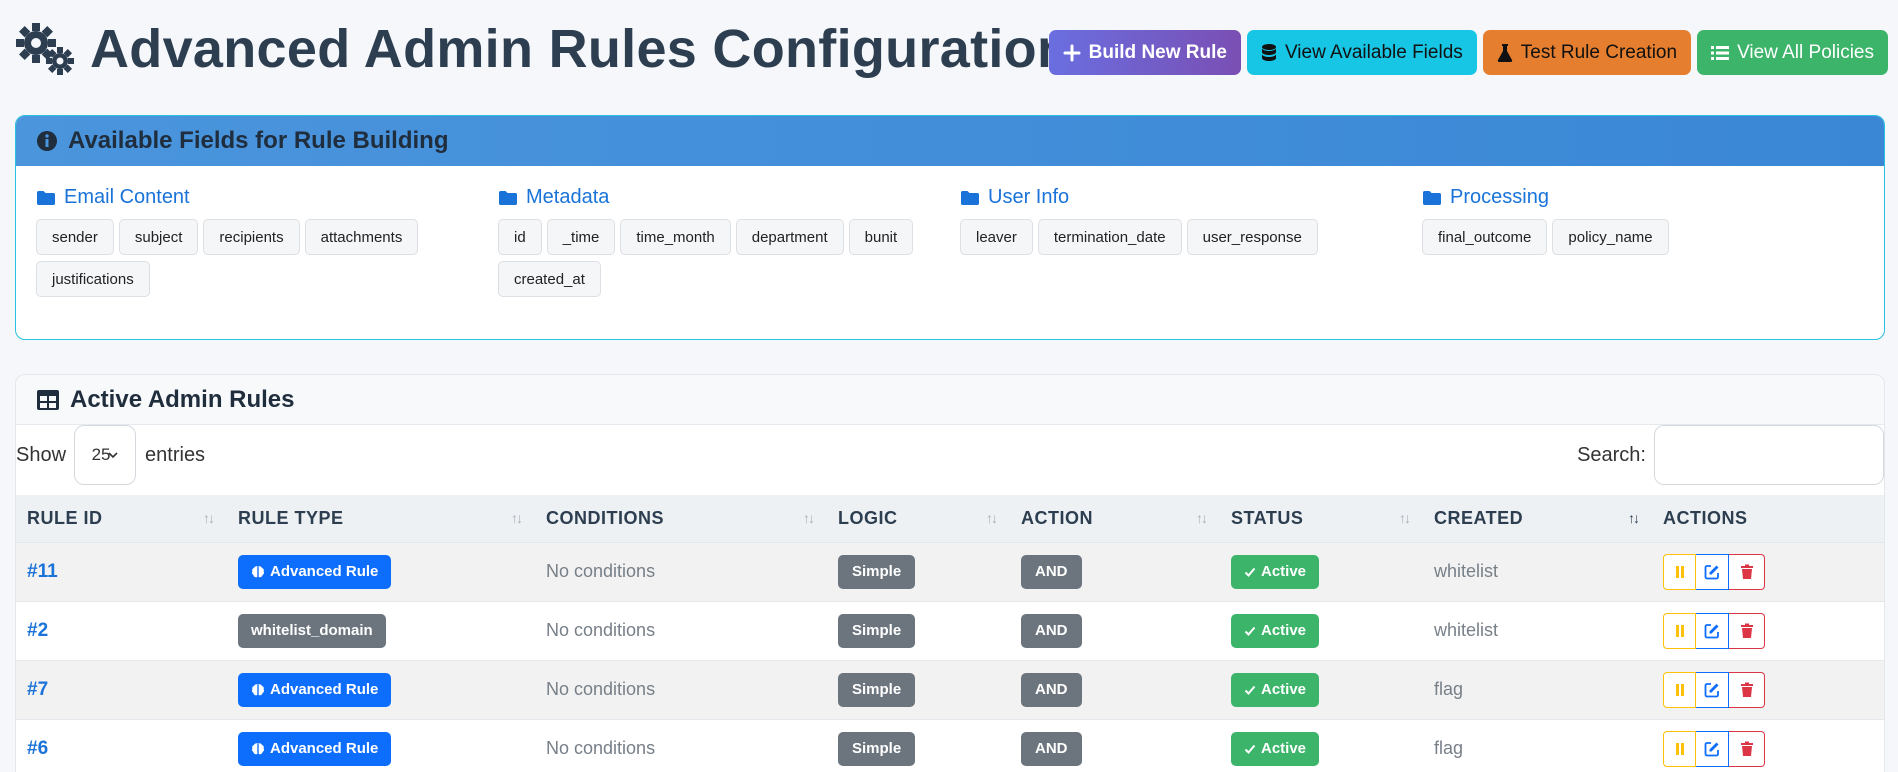  What do you see at coordinates (158, 237) in the screenshot?
I see `field-chip: subject` at bounding box center [158, 237].